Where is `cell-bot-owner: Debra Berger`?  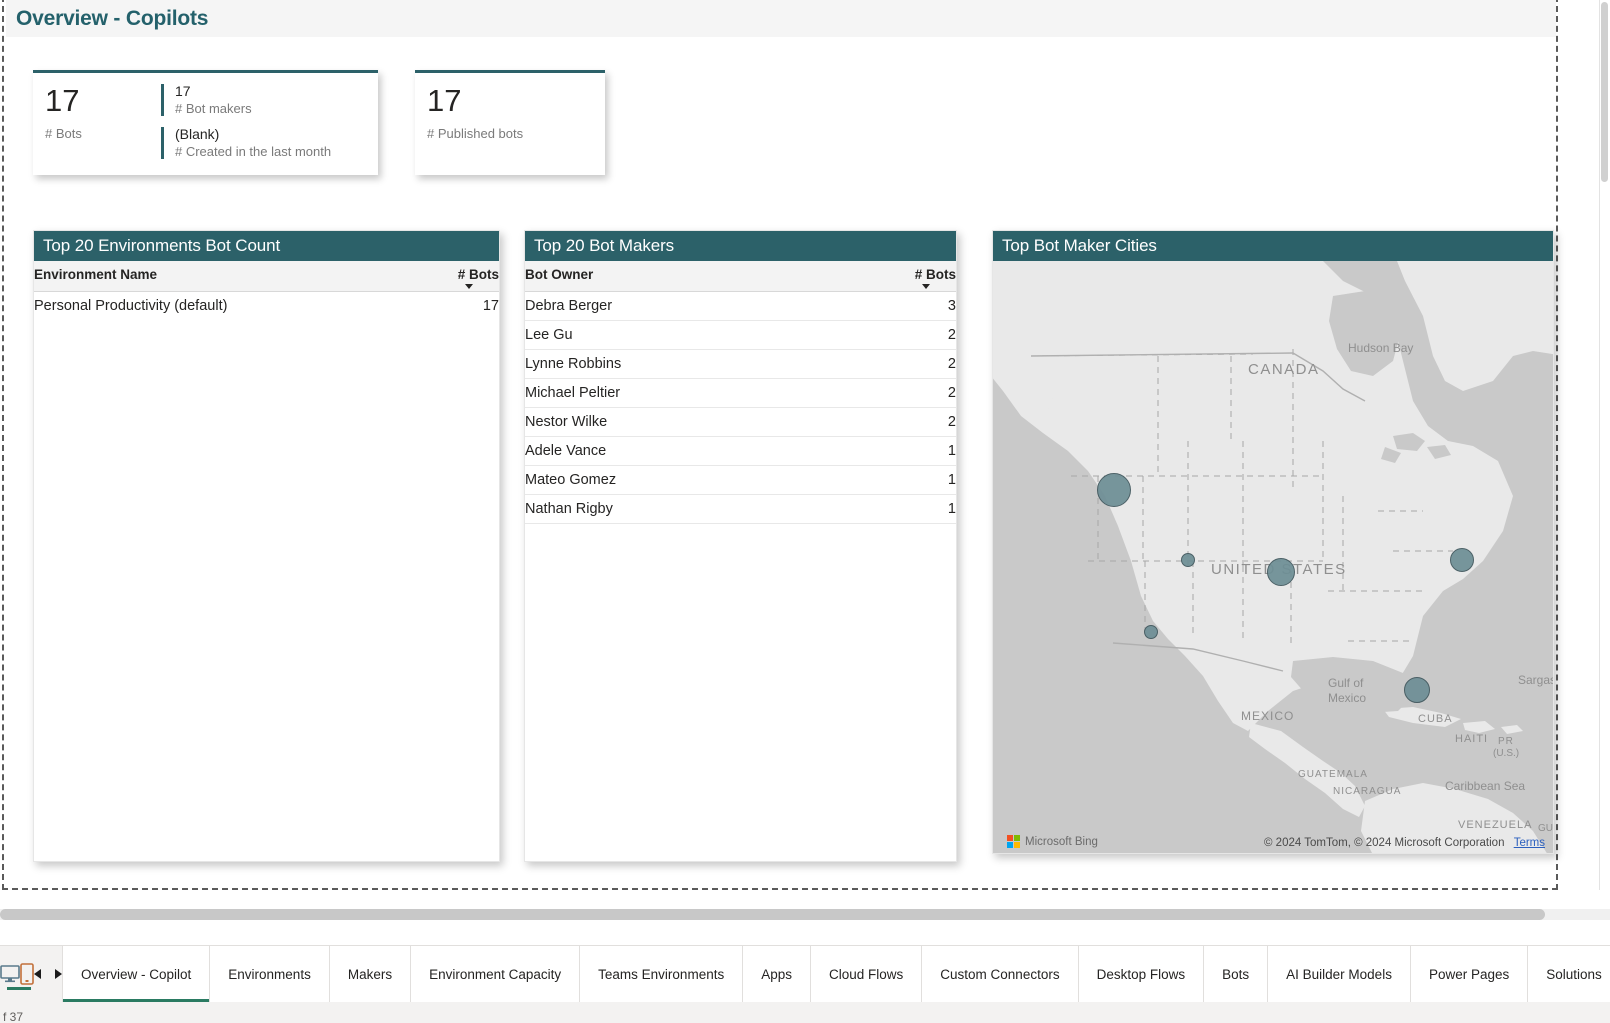
cell-bot-owner: Debra Berger is located at coordinates (633, 306).